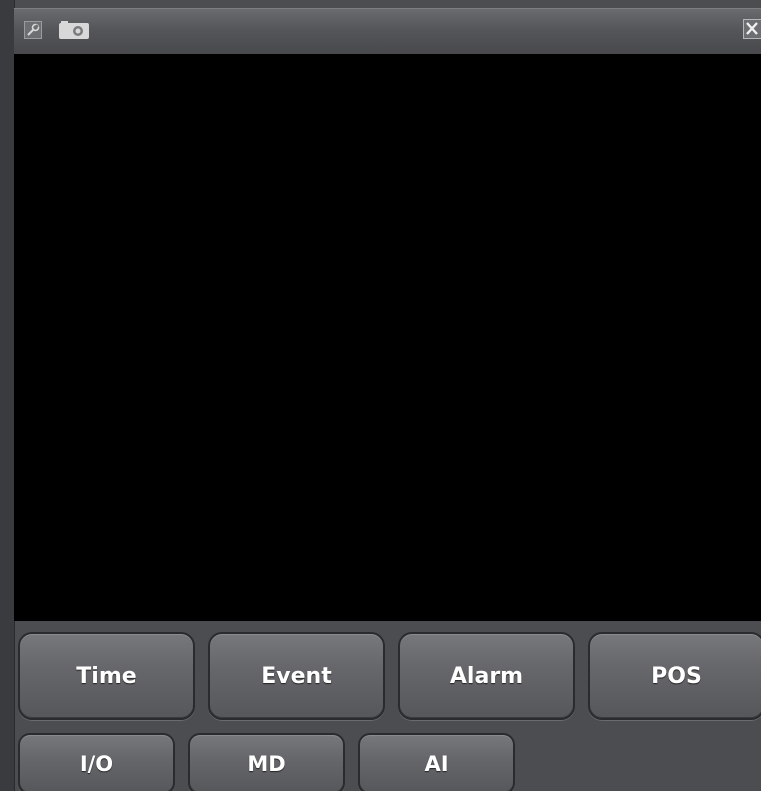 This screenshot has height=791, width=761. What do you see at coordinates (7, 395) in the screenshot?
I see `left-border` at bounding box center [7, 395].